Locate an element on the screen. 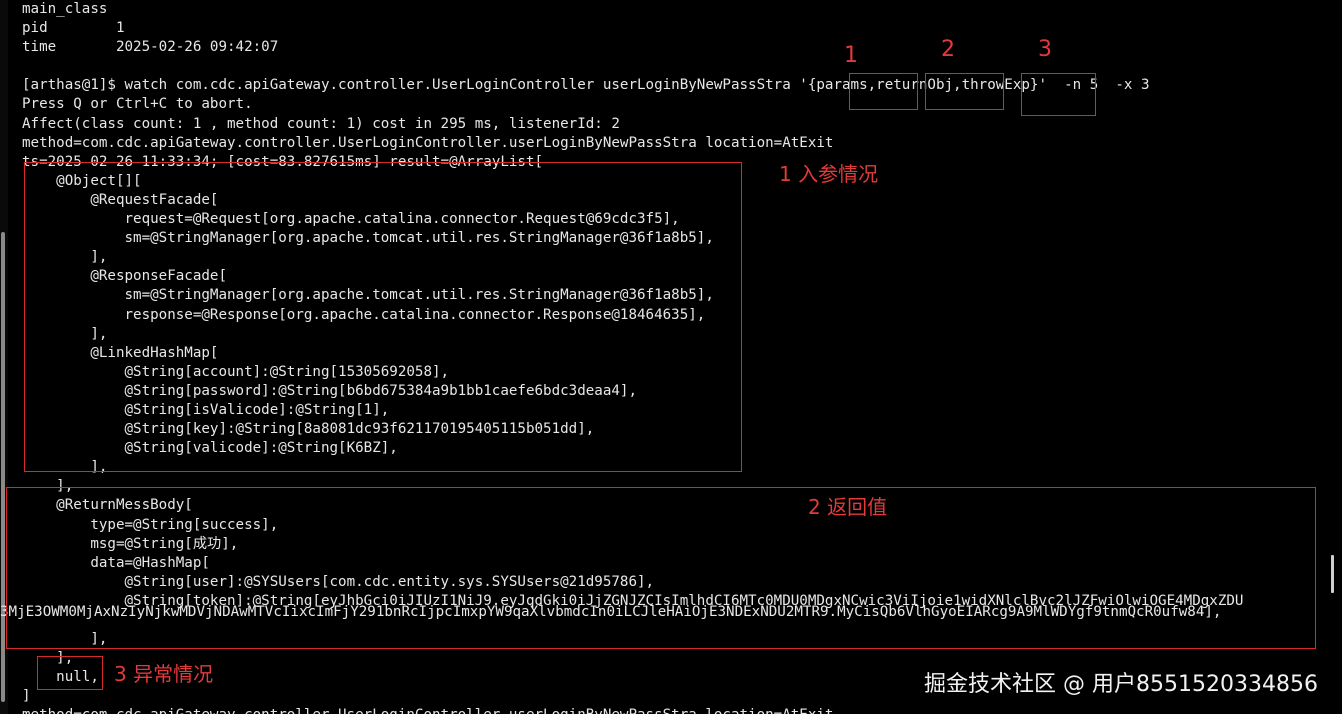 Image resolution: width=1342 pixels, height=714 pixels. terminal-line: data=@HashMap[ is located at coordinates (116, 562).